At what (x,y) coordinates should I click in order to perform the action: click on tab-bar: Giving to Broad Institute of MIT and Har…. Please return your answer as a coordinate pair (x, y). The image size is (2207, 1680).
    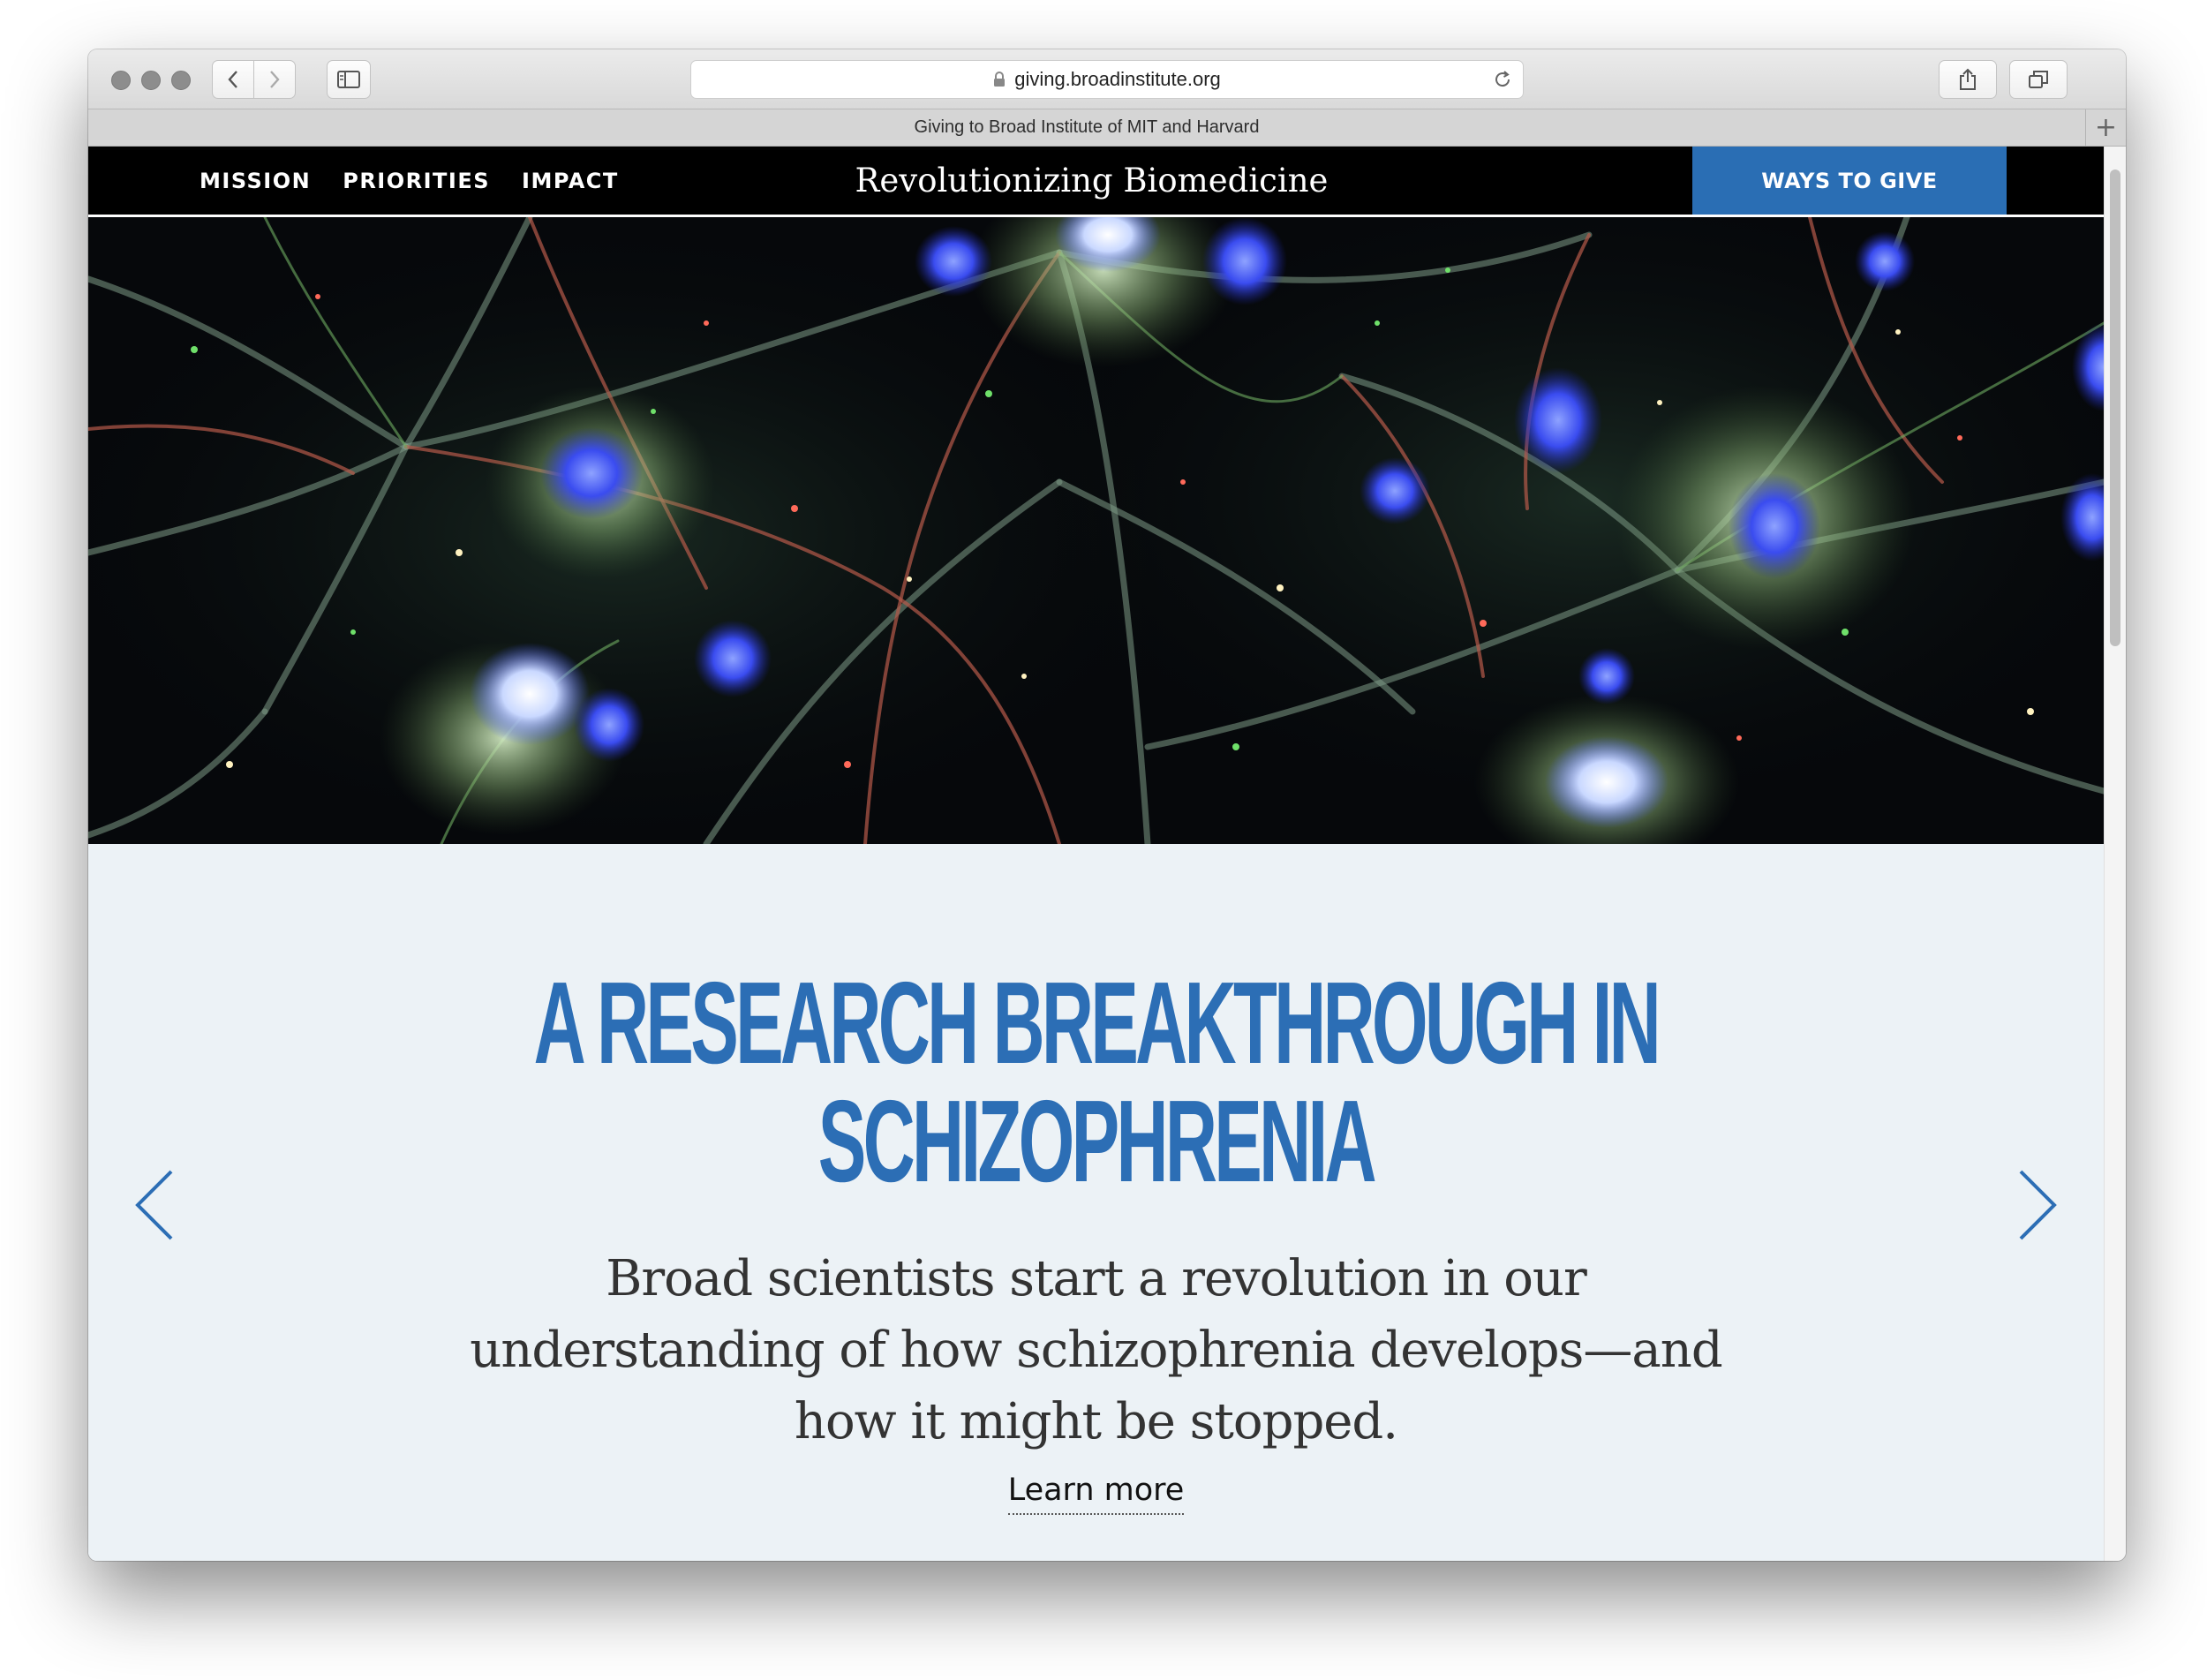
    Looking at the image, I should click on (1107, 128).